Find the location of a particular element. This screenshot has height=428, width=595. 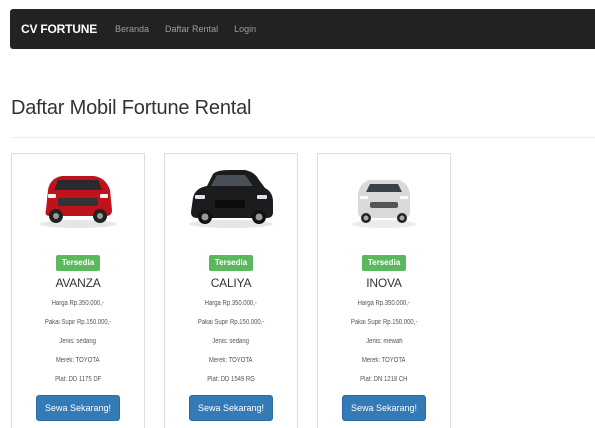

car-name: CALIYA is located at coordinates (231, 283).